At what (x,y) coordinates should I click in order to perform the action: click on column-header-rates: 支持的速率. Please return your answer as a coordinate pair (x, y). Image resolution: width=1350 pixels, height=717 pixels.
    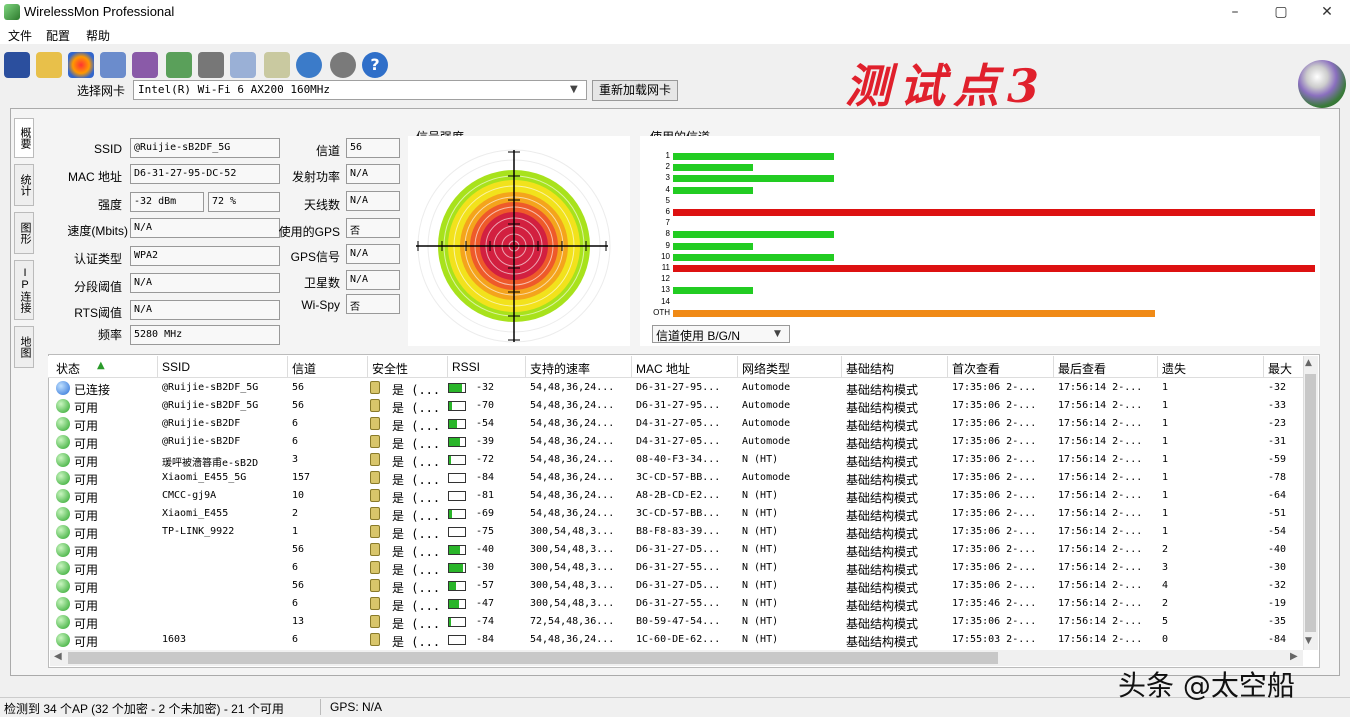
    Looking at the image, I should click on (560, 368).